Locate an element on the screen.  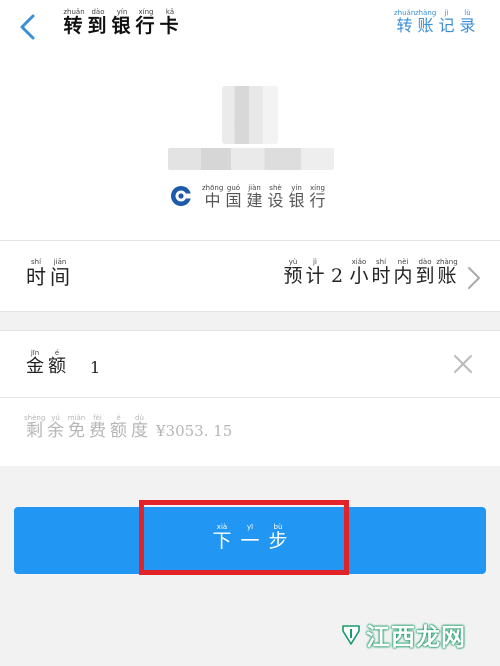
blurred-recipient-account is located at coordinates (251, 159).